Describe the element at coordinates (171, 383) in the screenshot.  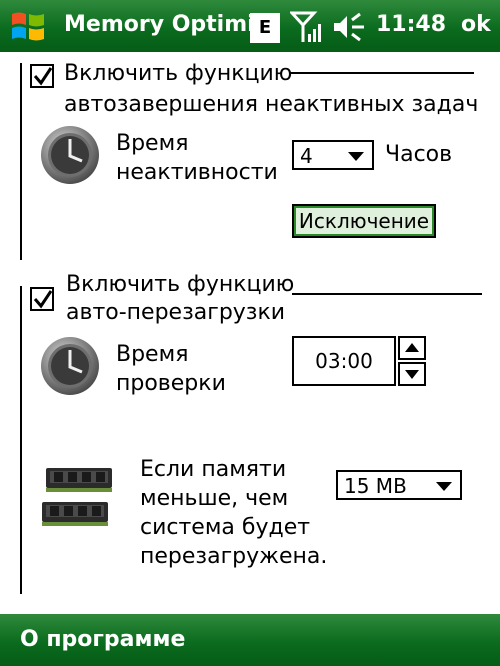
I see `check-time-label-line2: проверки` at that location.